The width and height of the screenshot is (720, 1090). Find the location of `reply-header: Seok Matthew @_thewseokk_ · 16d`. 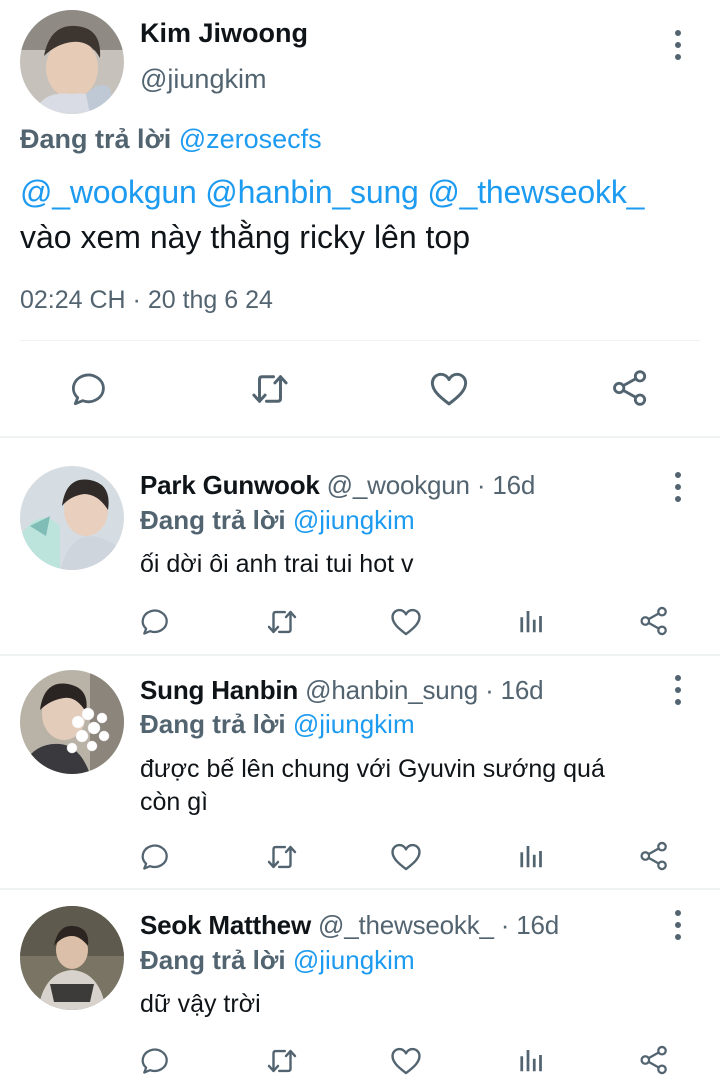

reply-header: Seok Matthew @_thewseokk_ · 16d is located at coordinates (349, 925).